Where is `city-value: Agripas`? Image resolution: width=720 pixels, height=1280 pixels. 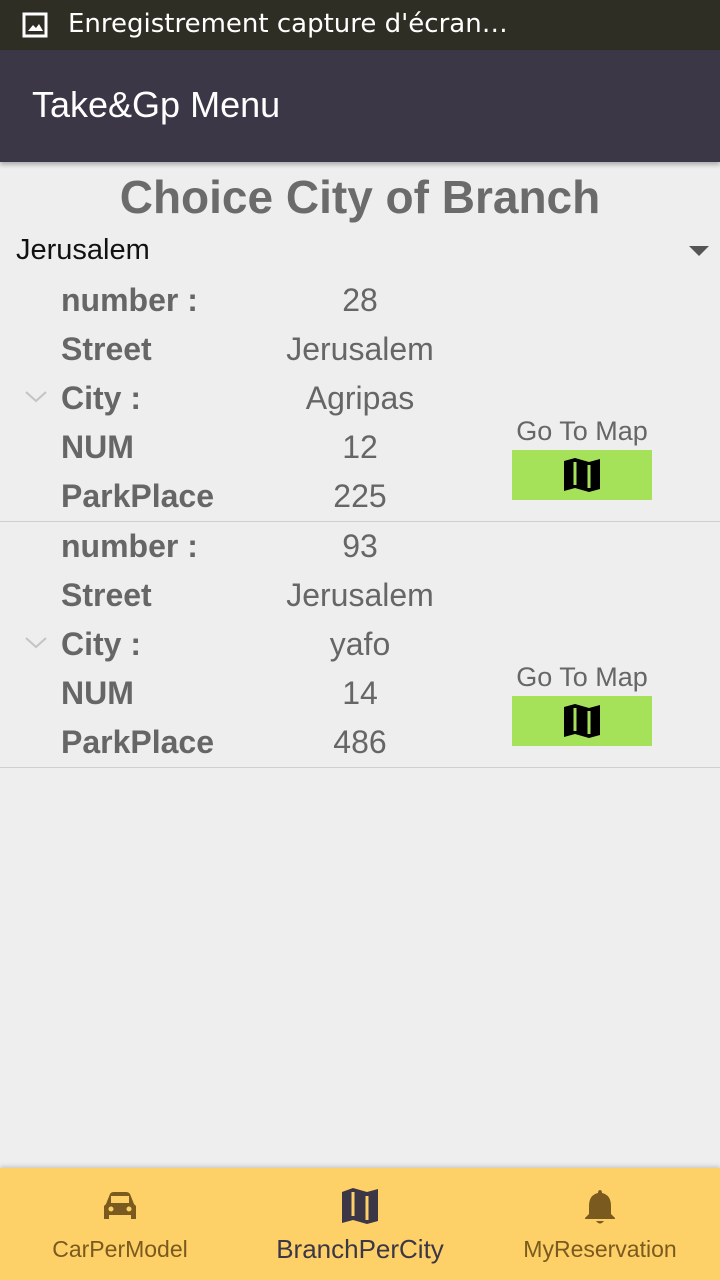 city-value: Agripas is located at coordinates (360, 398).